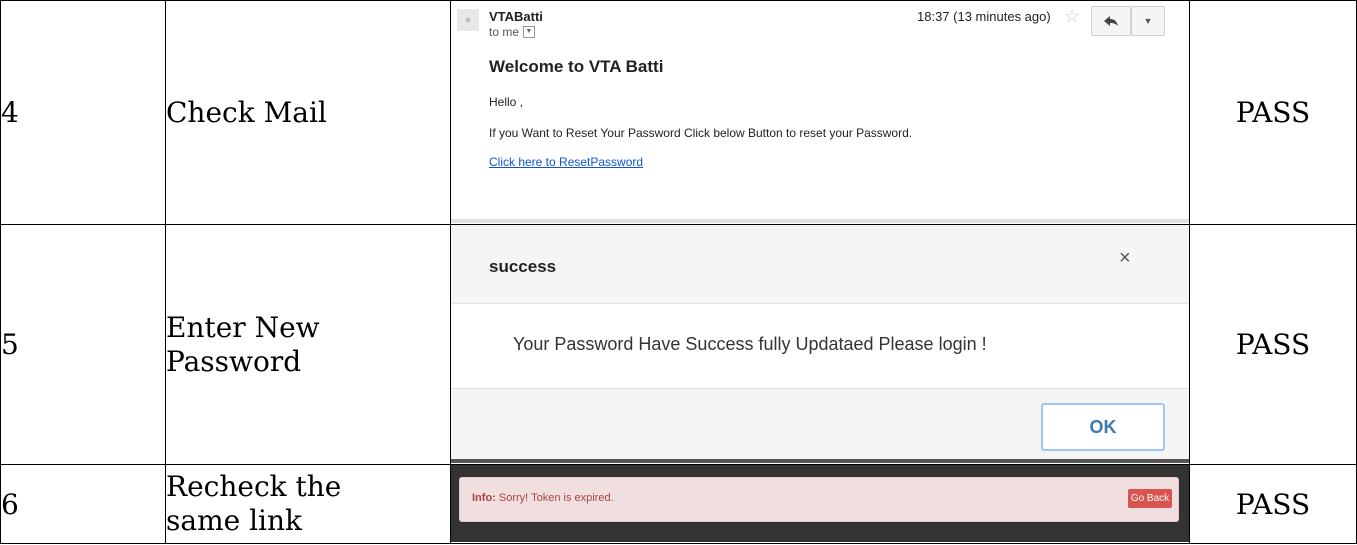  Describe the element at coordinates (820, 264) in the screenshot. I see `modal-header: success ×` at that location.